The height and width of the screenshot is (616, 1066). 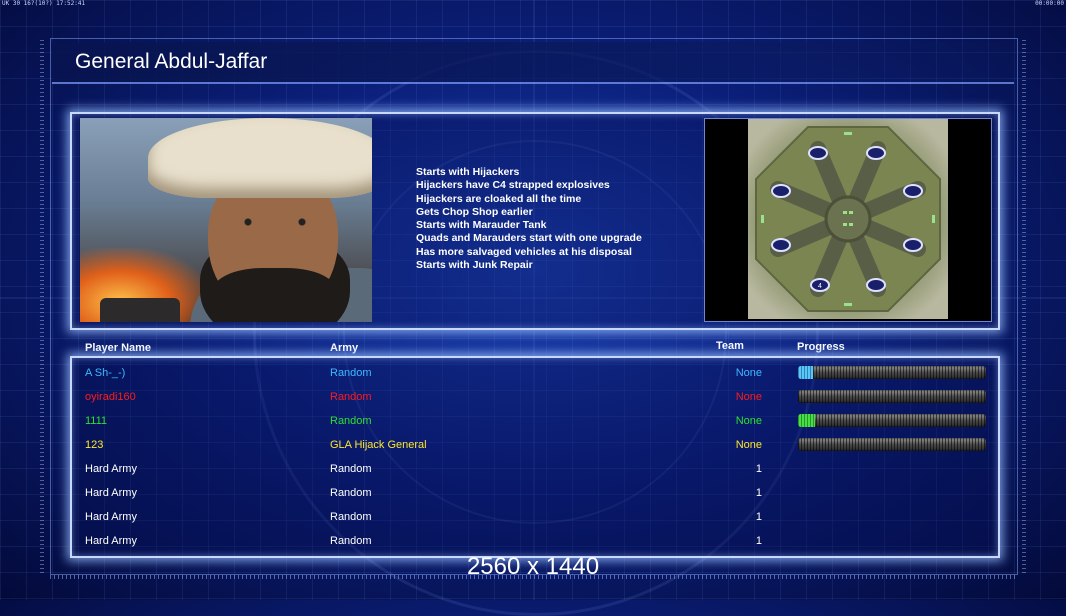 What do you see at coordinates (94, 445) in the screenshot?
I see `player-name-cell: 123` at bounding box center [94, 445].